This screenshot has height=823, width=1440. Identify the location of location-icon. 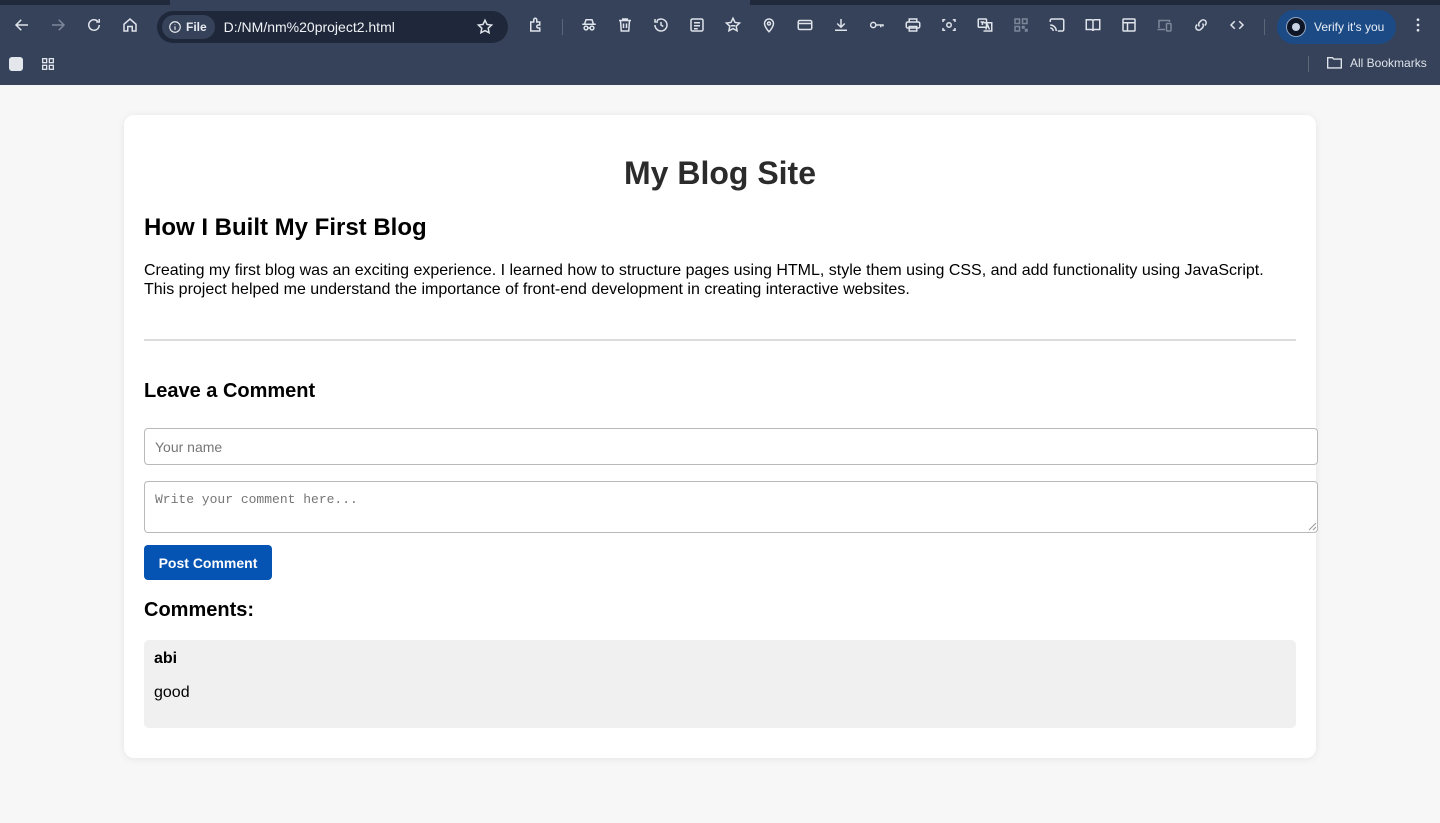
(769, 25).